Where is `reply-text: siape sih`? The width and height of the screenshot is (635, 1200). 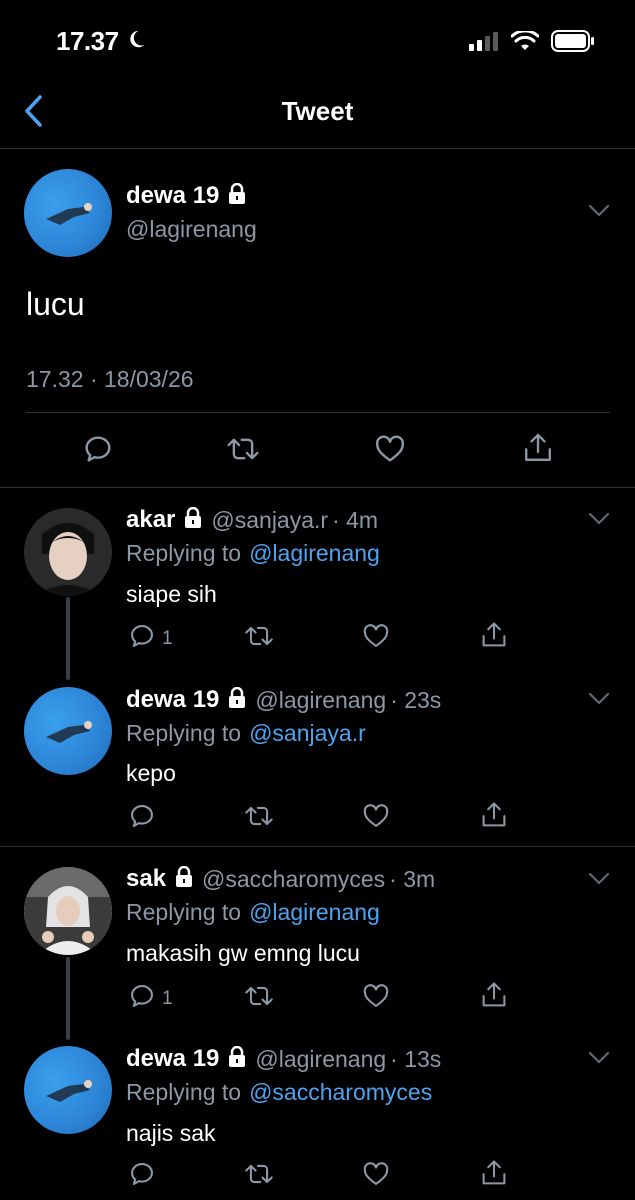 reply-text: siape sih is located at coordinates (171, 594).